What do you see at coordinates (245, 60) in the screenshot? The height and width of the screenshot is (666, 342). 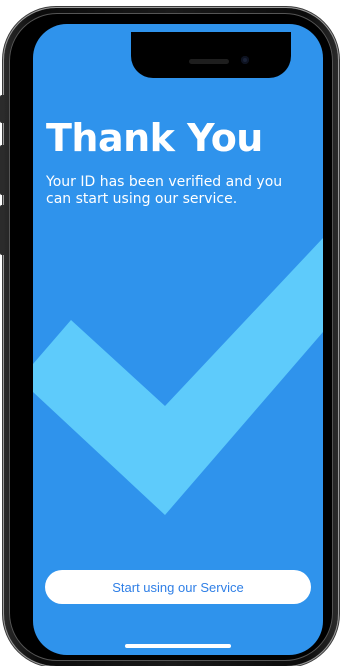 I see `front-camera-icon` at bounding box center [245, 60].